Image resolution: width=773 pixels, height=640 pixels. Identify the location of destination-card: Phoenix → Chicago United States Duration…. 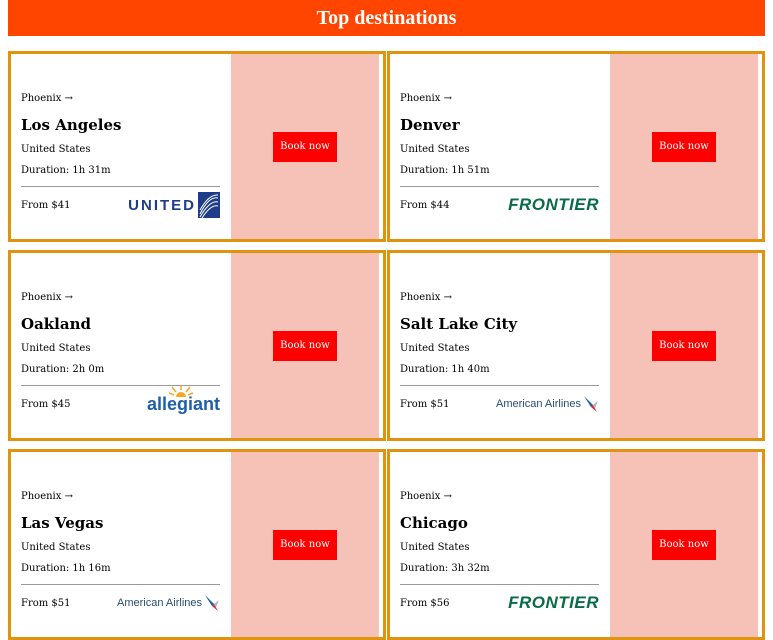
(576, 544).